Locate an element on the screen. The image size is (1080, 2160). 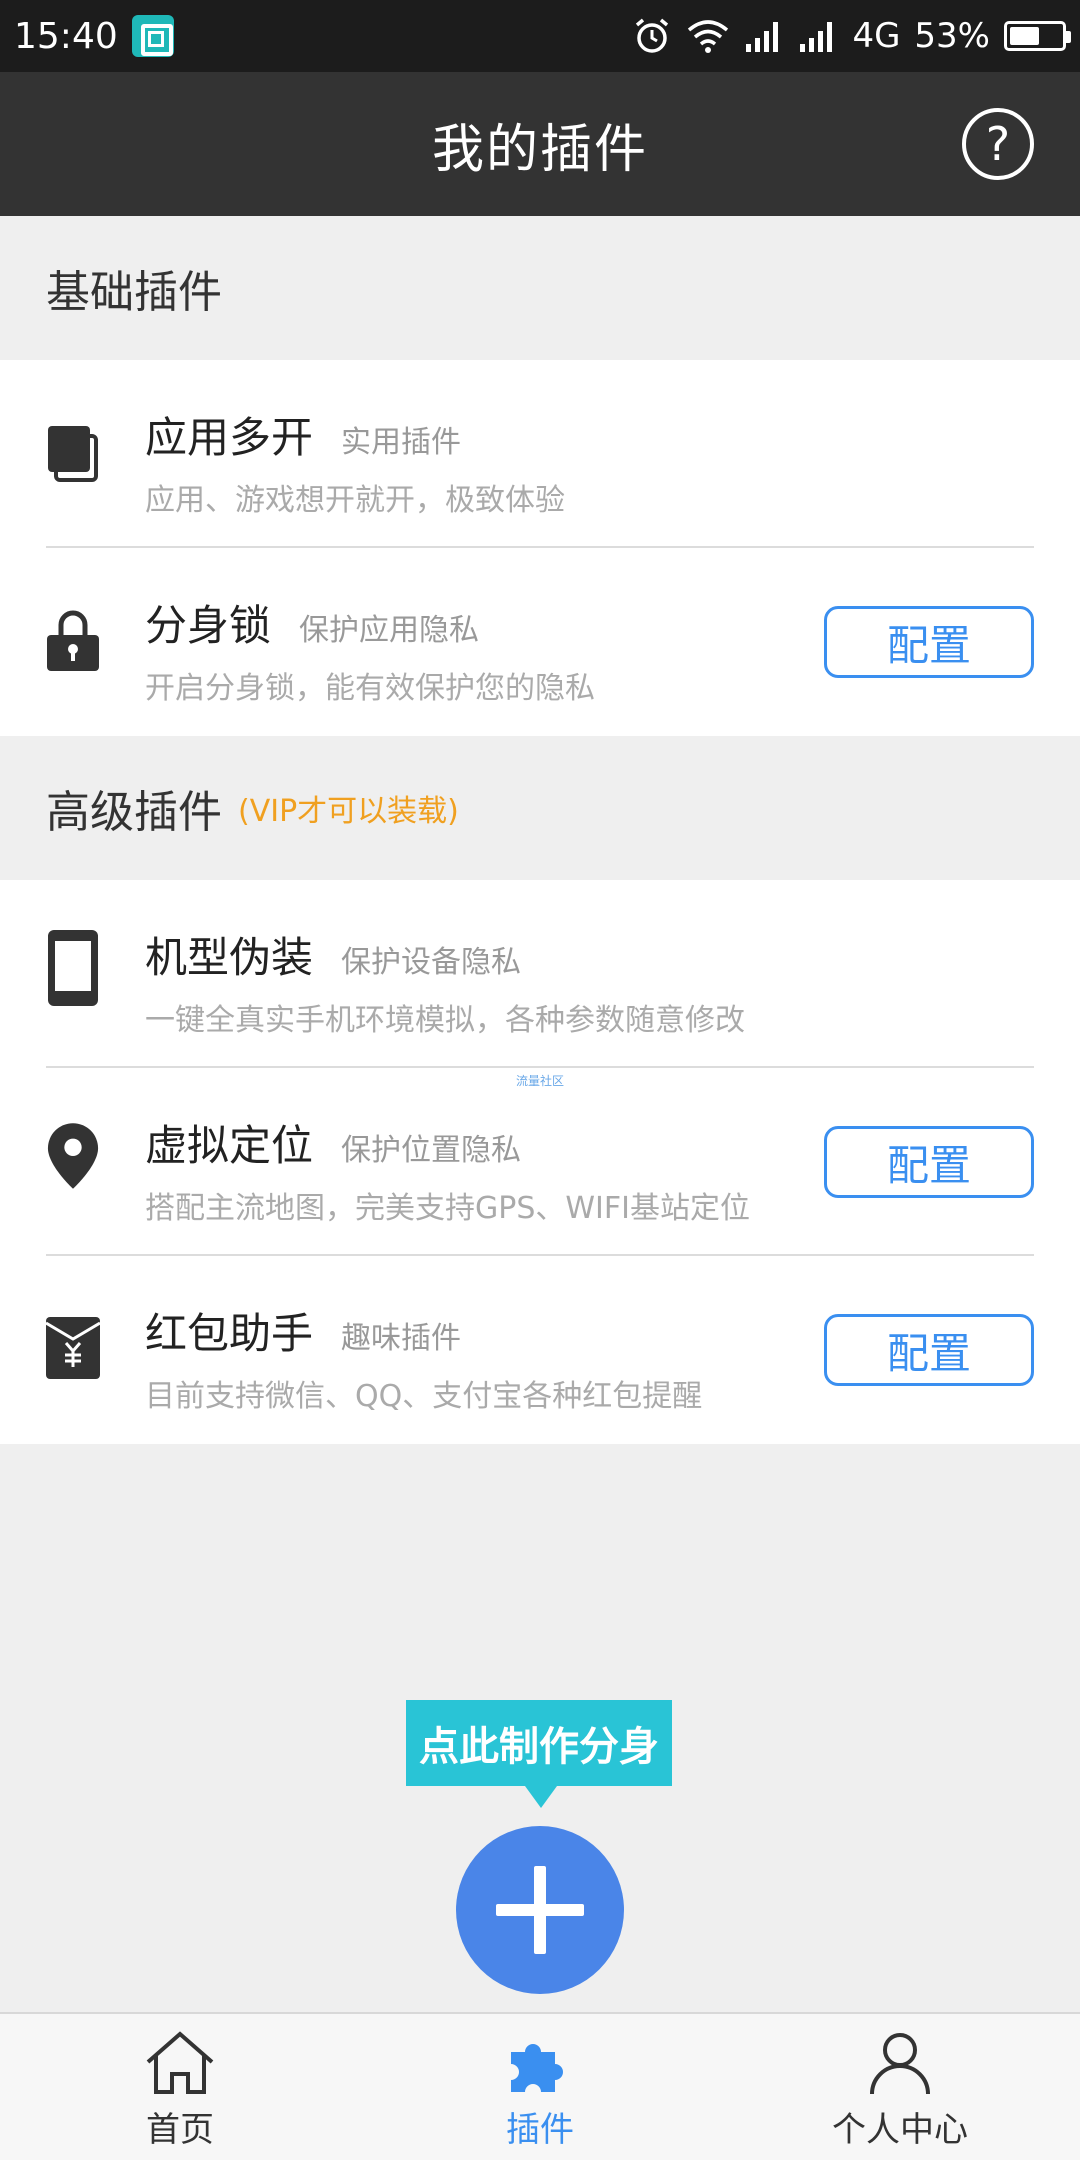
puzzle-icon is located at coordinates (537, 2068).